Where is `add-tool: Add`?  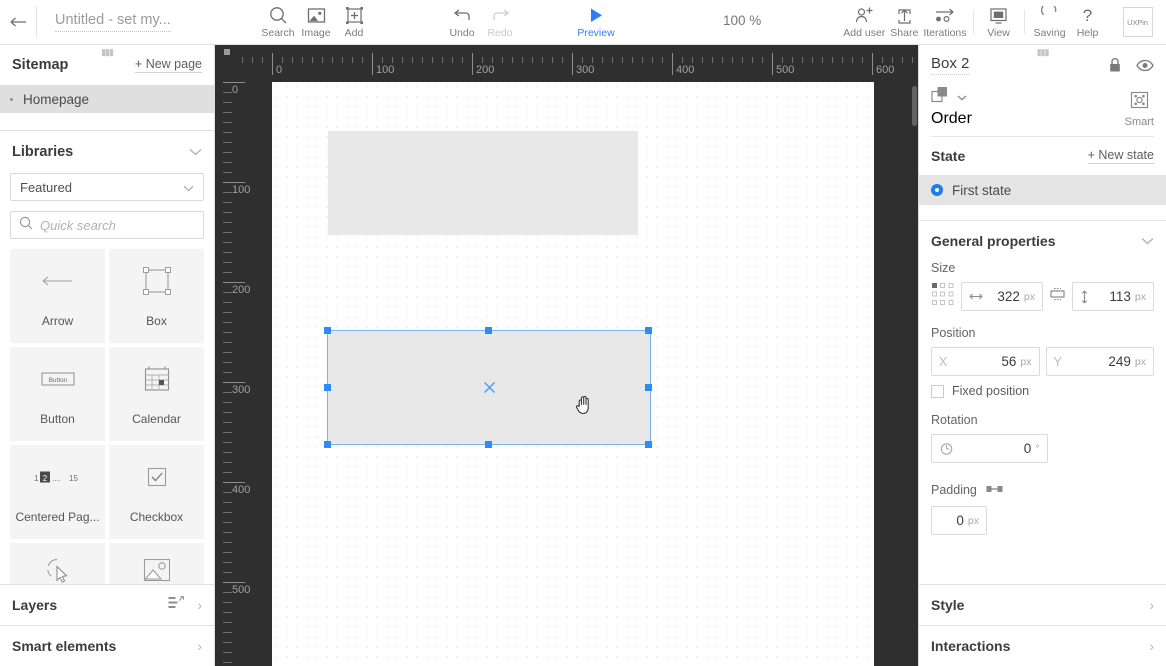 add-tool: Add is located at coordinates (354, 19).